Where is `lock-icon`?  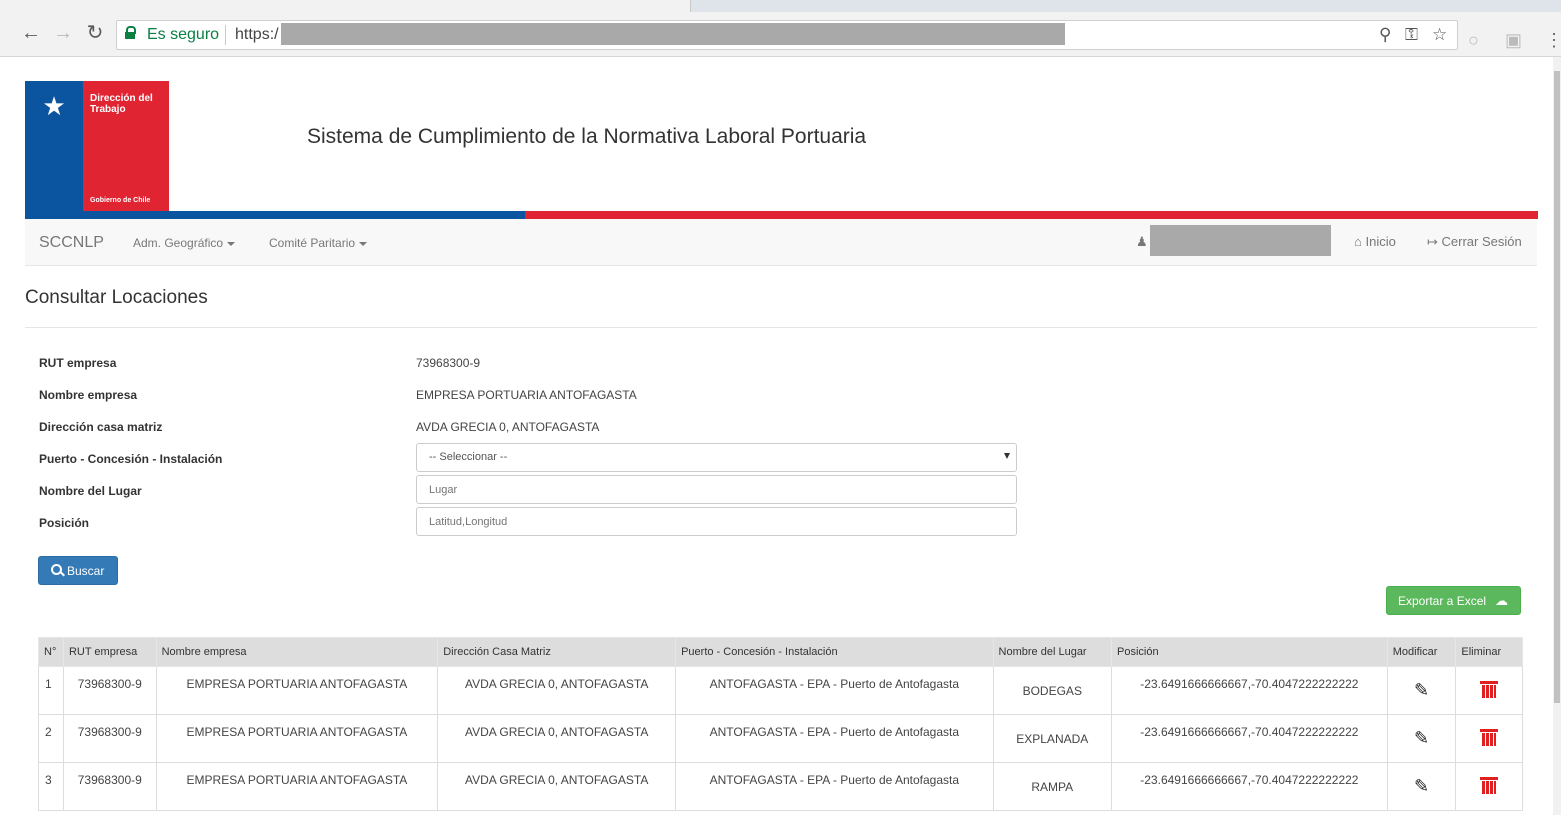 lock-icon is located at coordinates (130, 32).